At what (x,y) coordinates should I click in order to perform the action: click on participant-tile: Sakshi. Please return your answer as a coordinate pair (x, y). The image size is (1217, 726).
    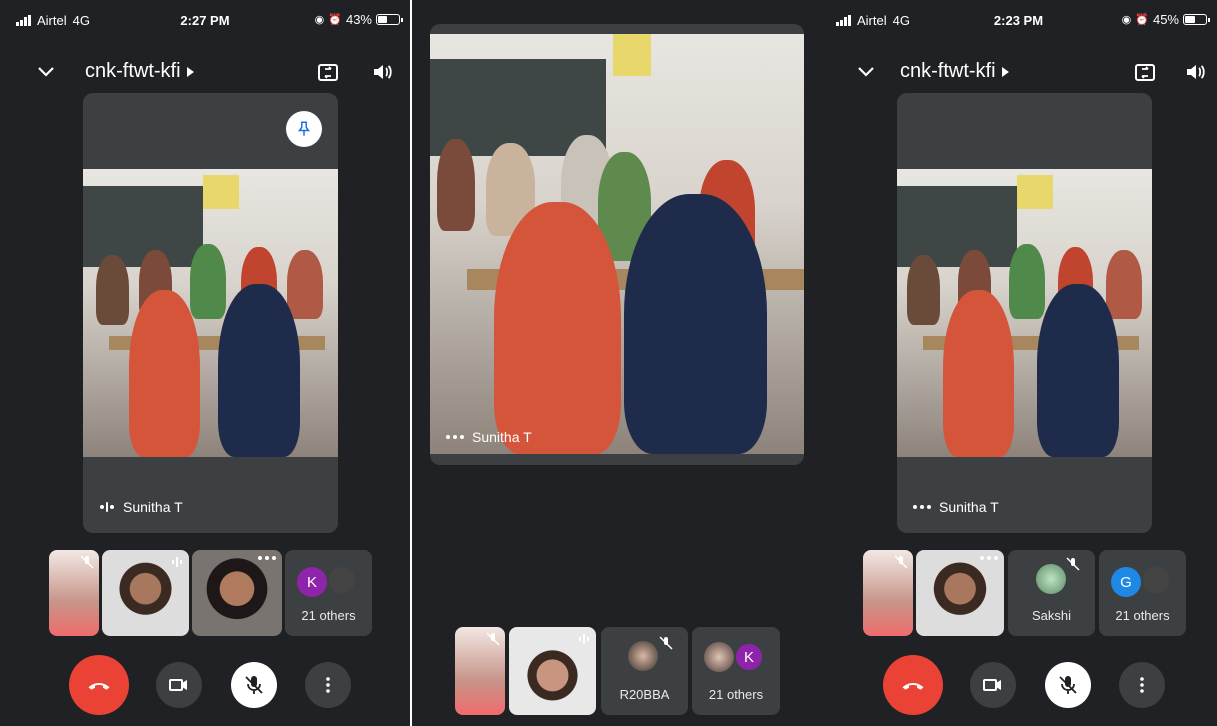
    Looking at the image, I should click on (1051, 593).